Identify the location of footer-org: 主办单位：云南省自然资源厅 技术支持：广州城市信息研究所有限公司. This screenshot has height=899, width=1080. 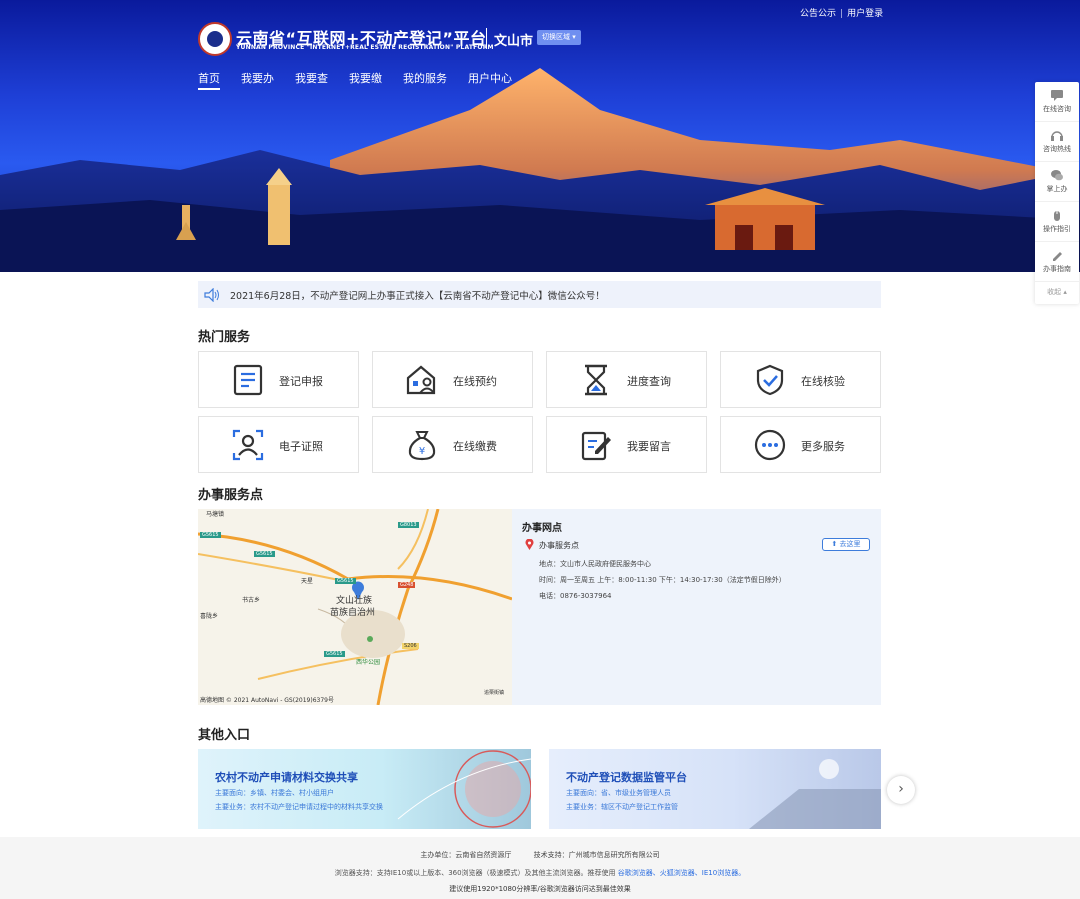
(540, 855).